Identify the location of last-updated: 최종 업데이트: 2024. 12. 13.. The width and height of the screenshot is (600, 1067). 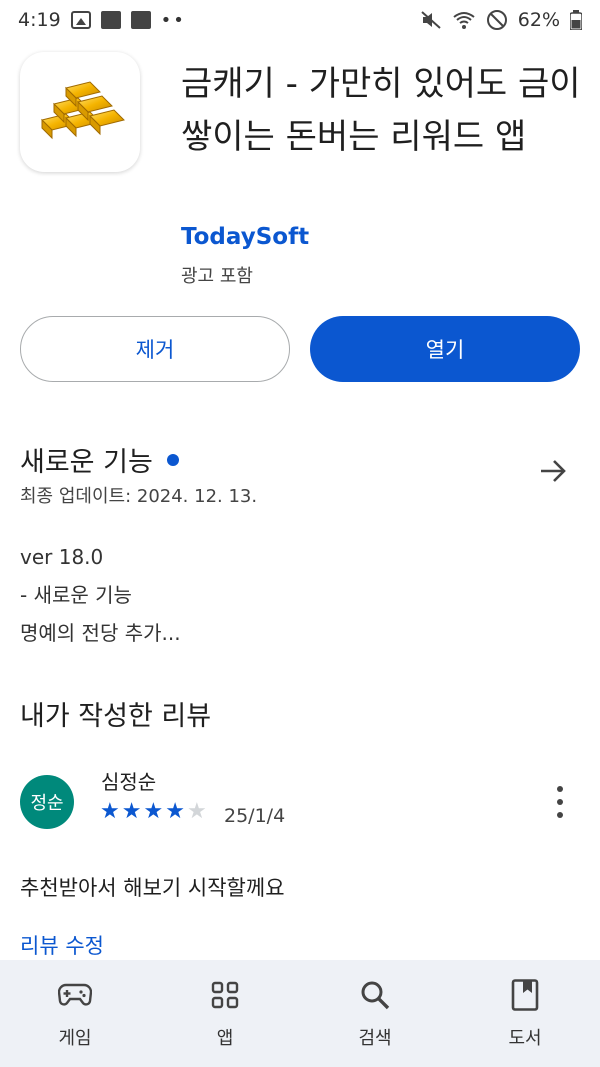
(139, 496).